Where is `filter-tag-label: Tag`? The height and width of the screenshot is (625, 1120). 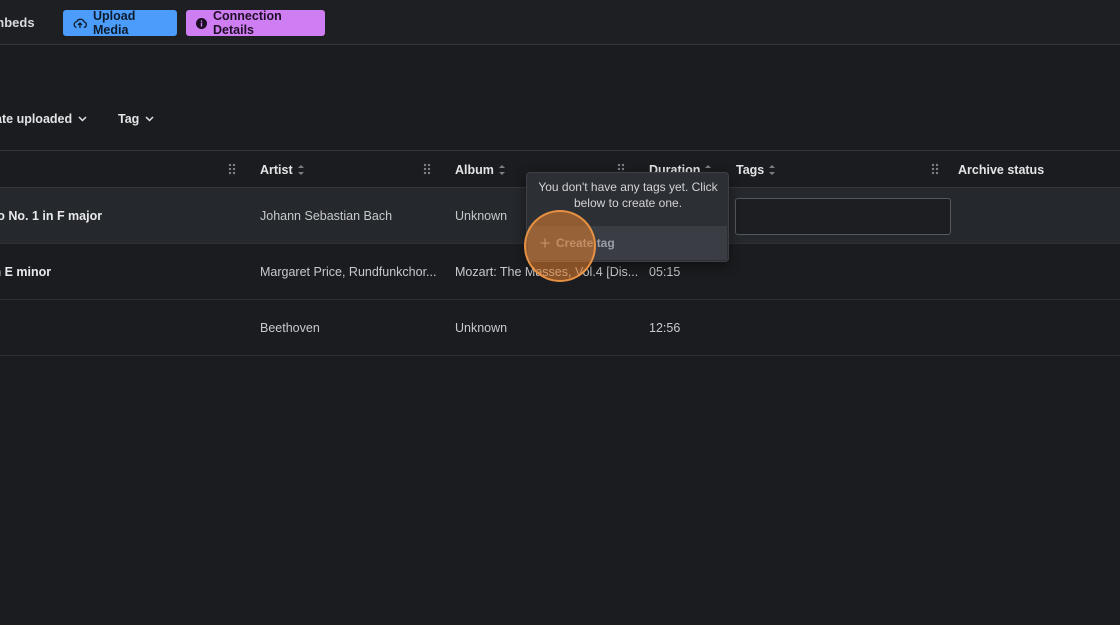
filter-tag-label: Tag is located at coordinates (129, 119).